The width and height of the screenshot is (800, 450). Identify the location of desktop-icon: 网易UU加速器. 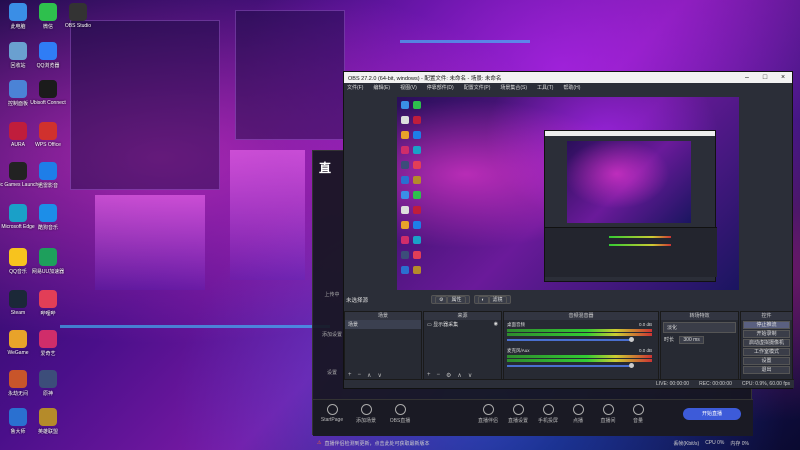
(48, 261).